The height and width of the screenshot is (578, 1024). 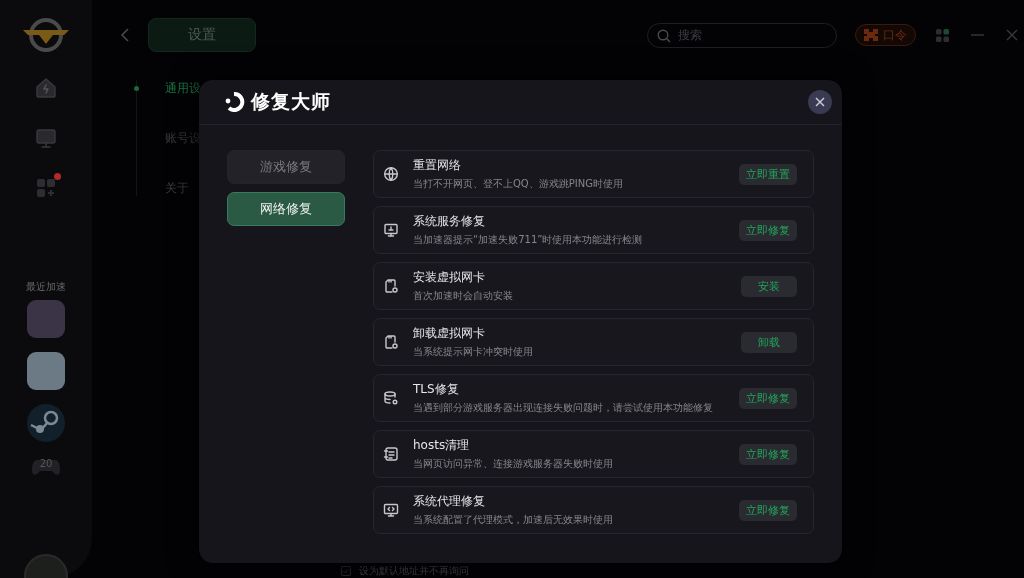 I want to click on puzzle-icon, so click(x=871, y=35).